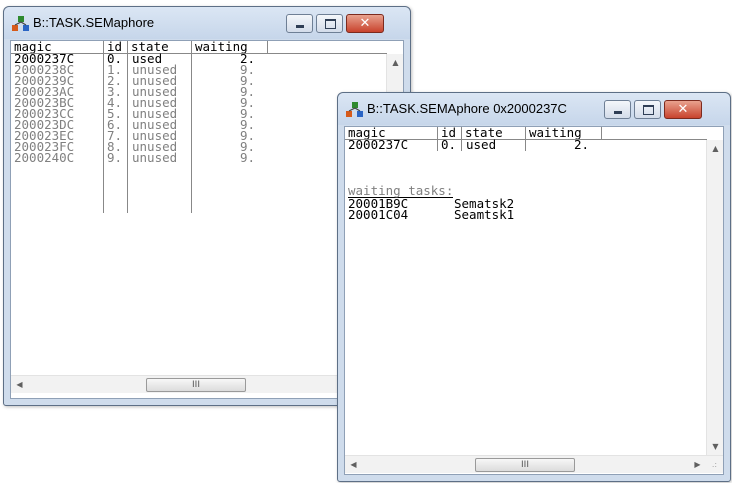  Describe the element at coordinates (155, 157) in the screenshot. I see `state-cell: unused` at that location.